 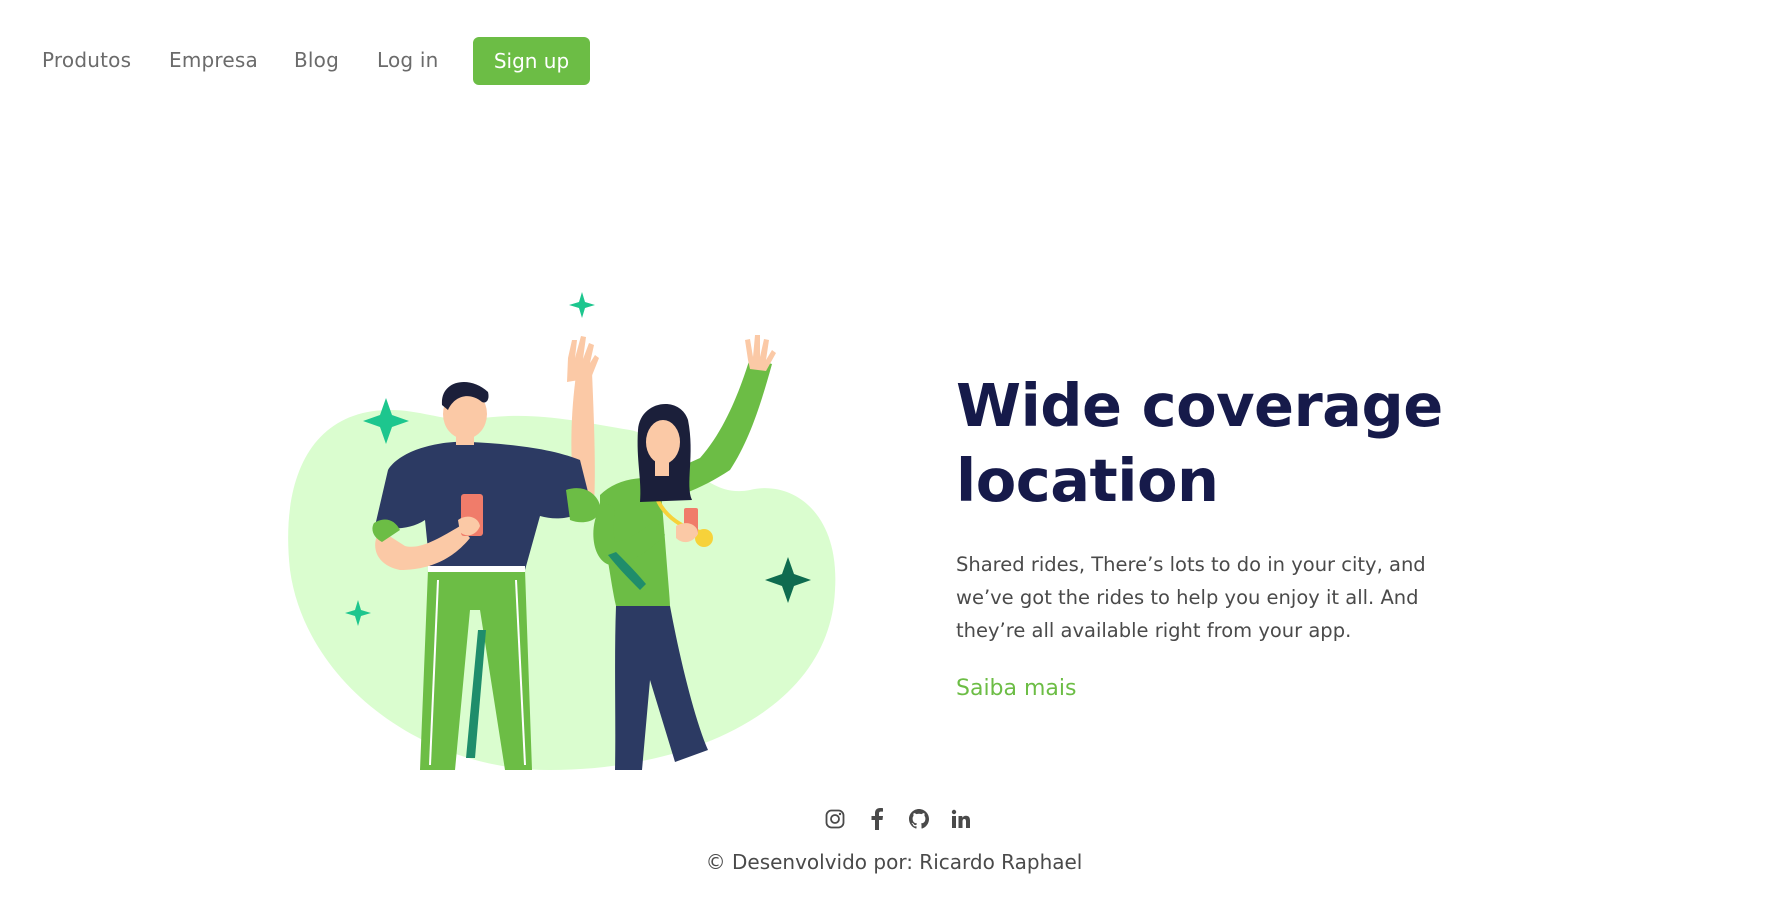 What do you see at coordinates (835, 819) in the screenshot?
I see `instagram-icon` at bounding box center [835, 819].